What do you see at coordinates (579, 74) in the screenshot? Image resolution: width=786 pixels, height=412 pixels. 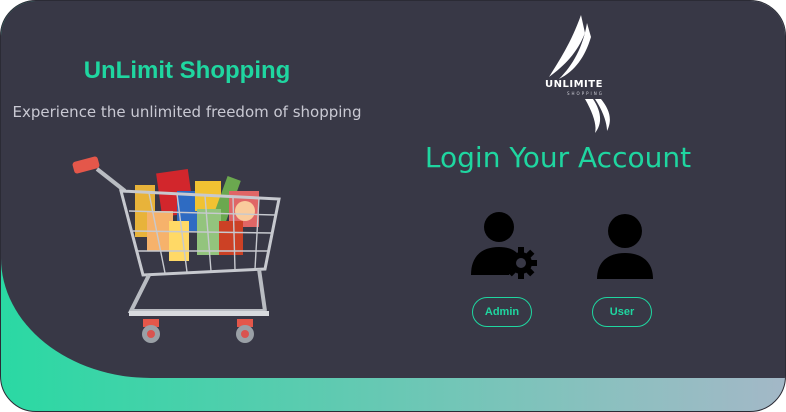 I see `unlimite-logo` at bounding box center [579, 74].